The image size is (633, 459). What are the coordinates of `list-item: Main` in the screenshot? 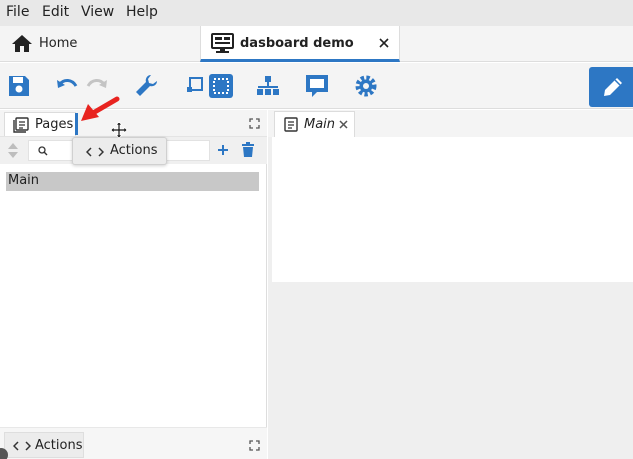 It's located at (132, 181).